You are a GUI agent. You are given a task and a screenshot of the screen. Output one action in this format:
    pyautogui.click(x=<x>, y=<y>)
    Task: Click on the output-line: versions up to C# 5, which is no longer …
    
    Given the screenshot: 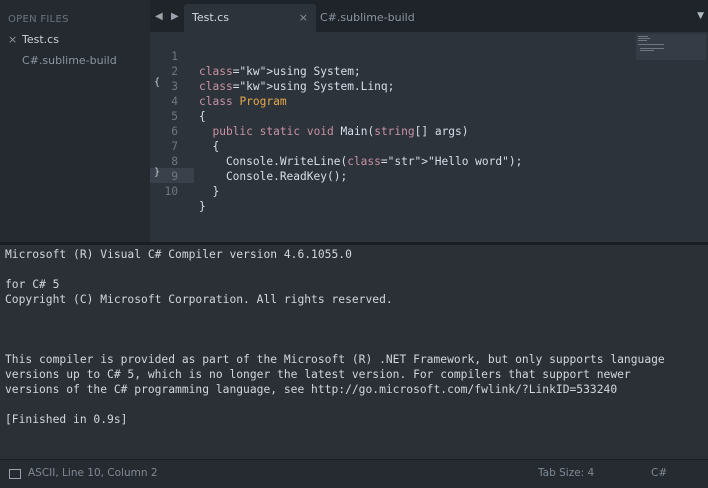 What is the action you would take?
    pyautogui.click(x=318, y=374)
    